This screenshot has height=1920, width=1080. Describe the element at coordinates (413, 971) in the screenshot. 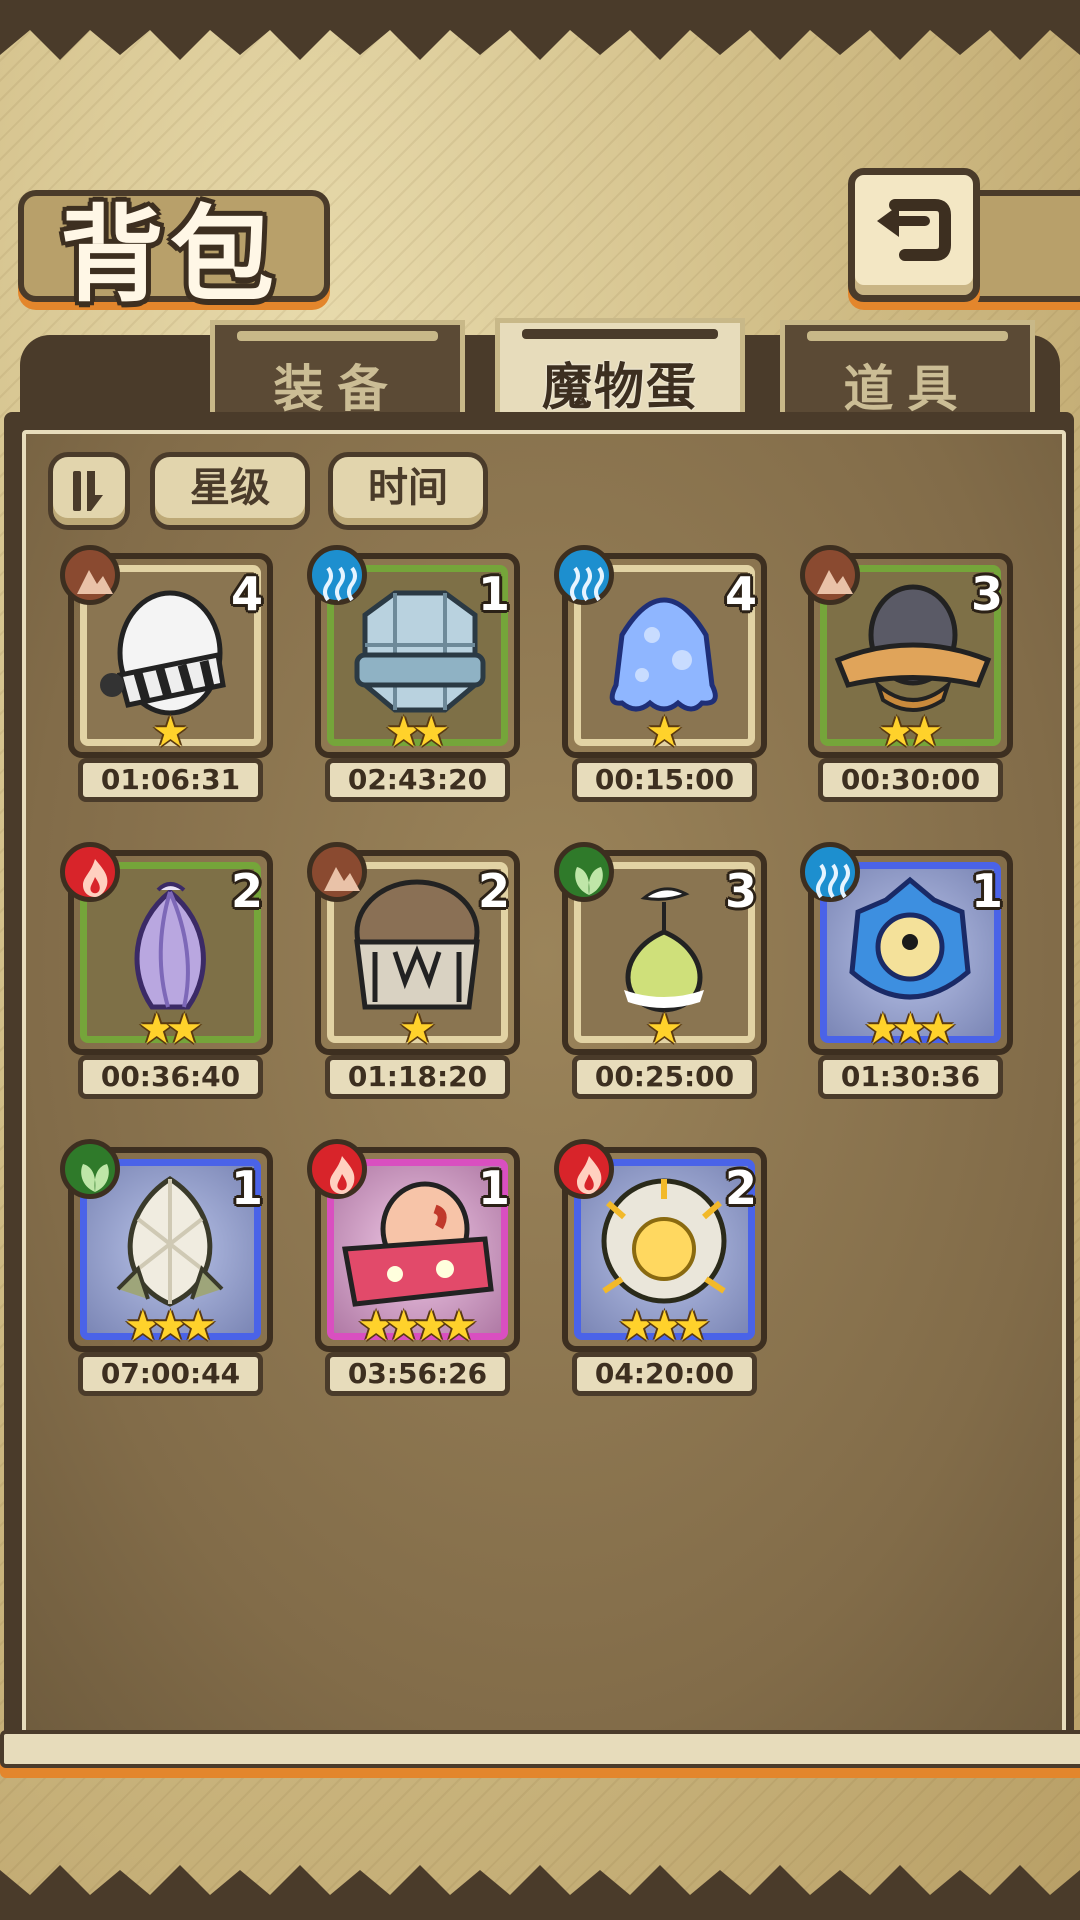

I see `egg-card: 2 ★ 01:18:20` at that location.